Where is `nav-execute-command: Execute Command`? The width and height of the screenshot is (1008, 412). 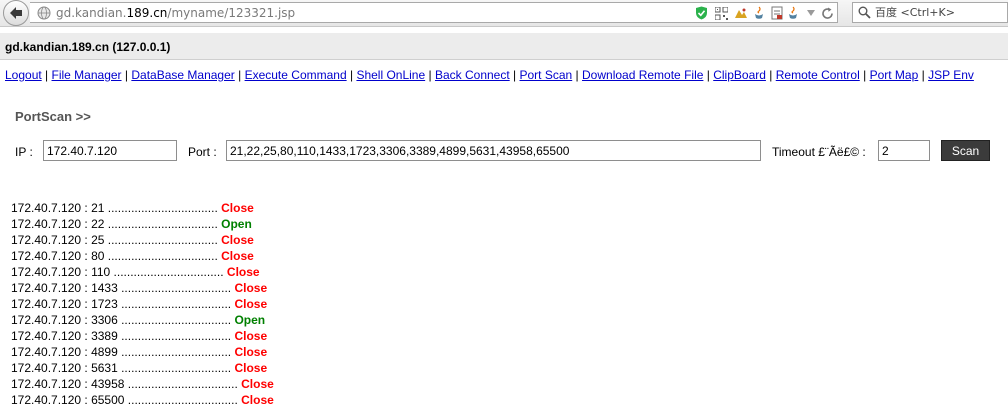
nav-execute-command: Execute Command is located at coordinates (296, 75).